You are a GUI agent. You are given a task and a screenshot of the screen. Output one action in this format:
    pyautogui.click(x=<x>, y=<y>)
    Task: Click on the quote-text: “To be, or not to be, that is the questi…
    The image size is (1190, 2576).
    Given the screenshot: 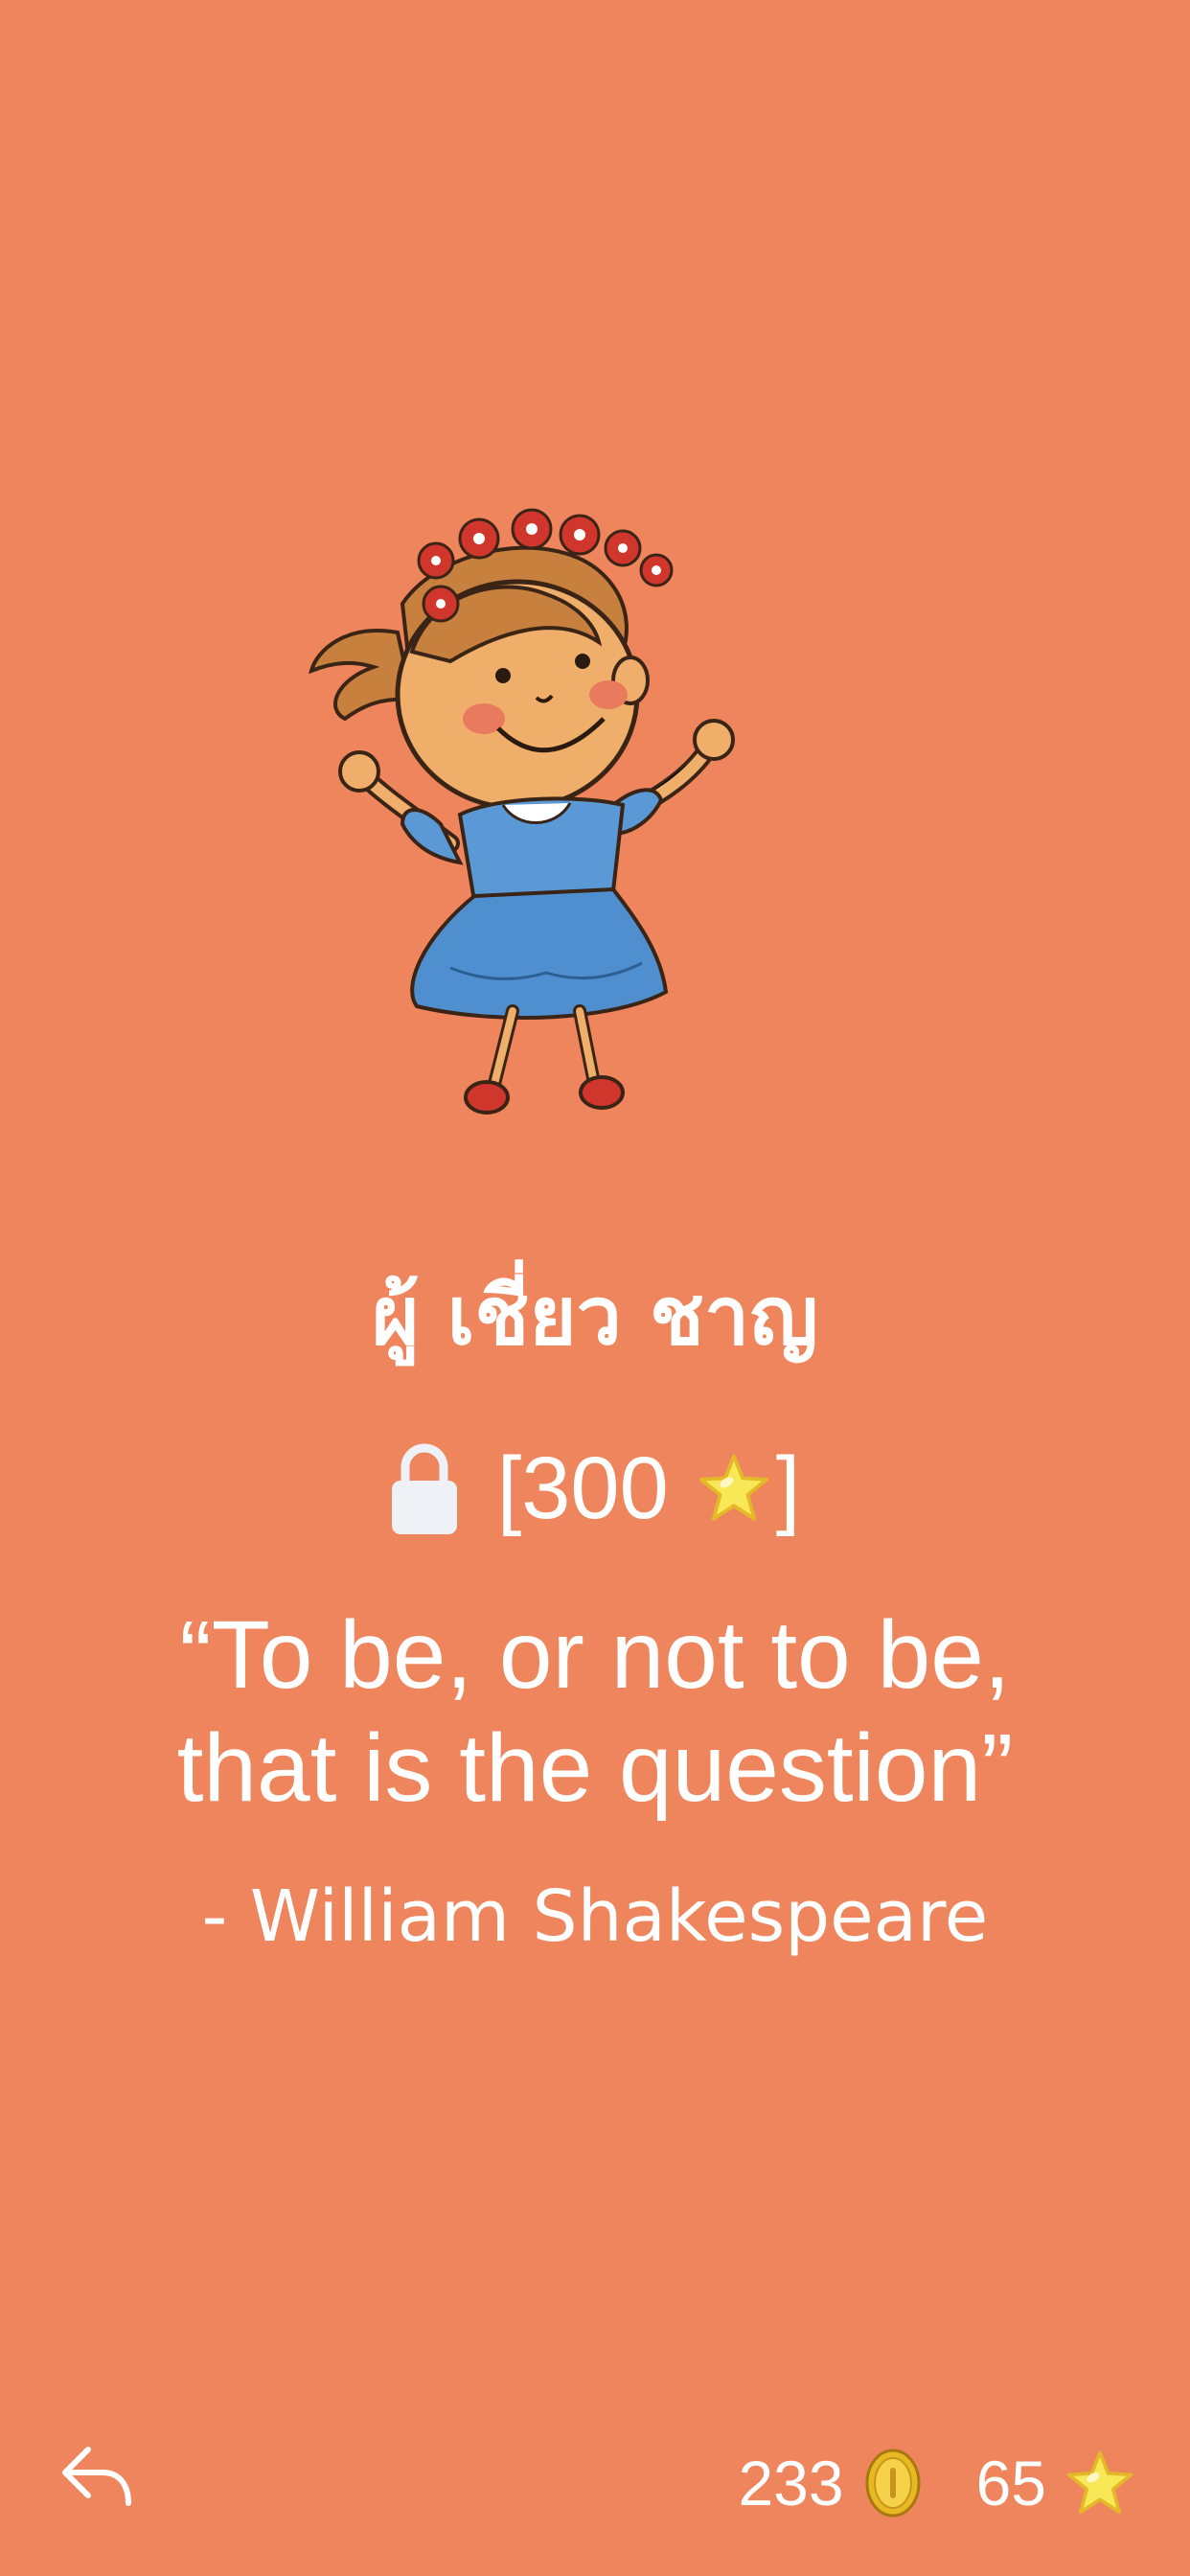 What is the action you would take?
    pyautogui.click(x=595, y=1711)
    